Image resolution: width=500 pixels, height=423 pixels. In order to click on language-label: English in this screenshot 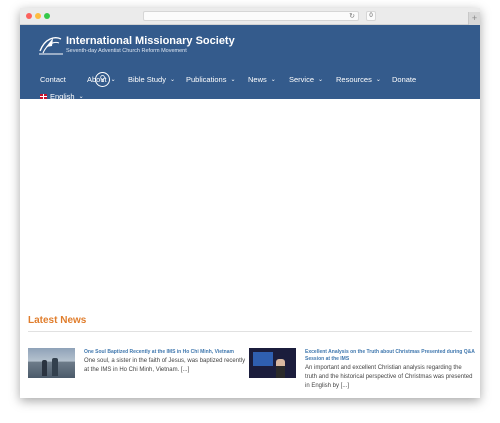, I will do `click(62, 96)`.